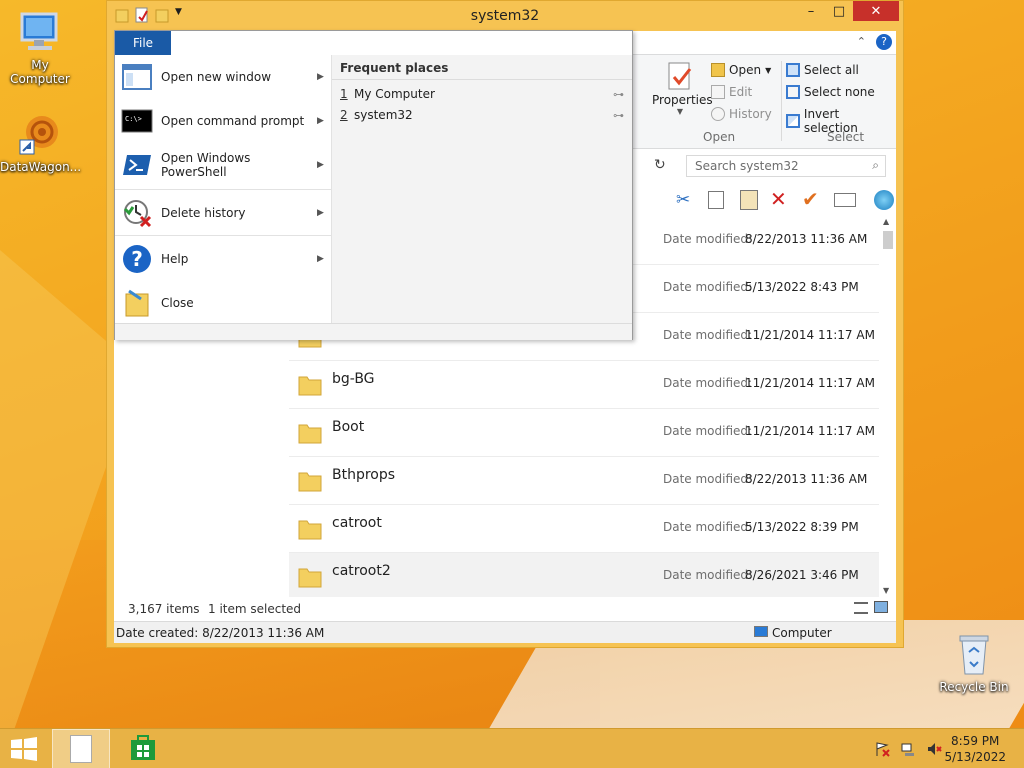  Describe the element at coordinates (747, 166) in the screenshot. I see `search-placeholder: Search system32` at that location.